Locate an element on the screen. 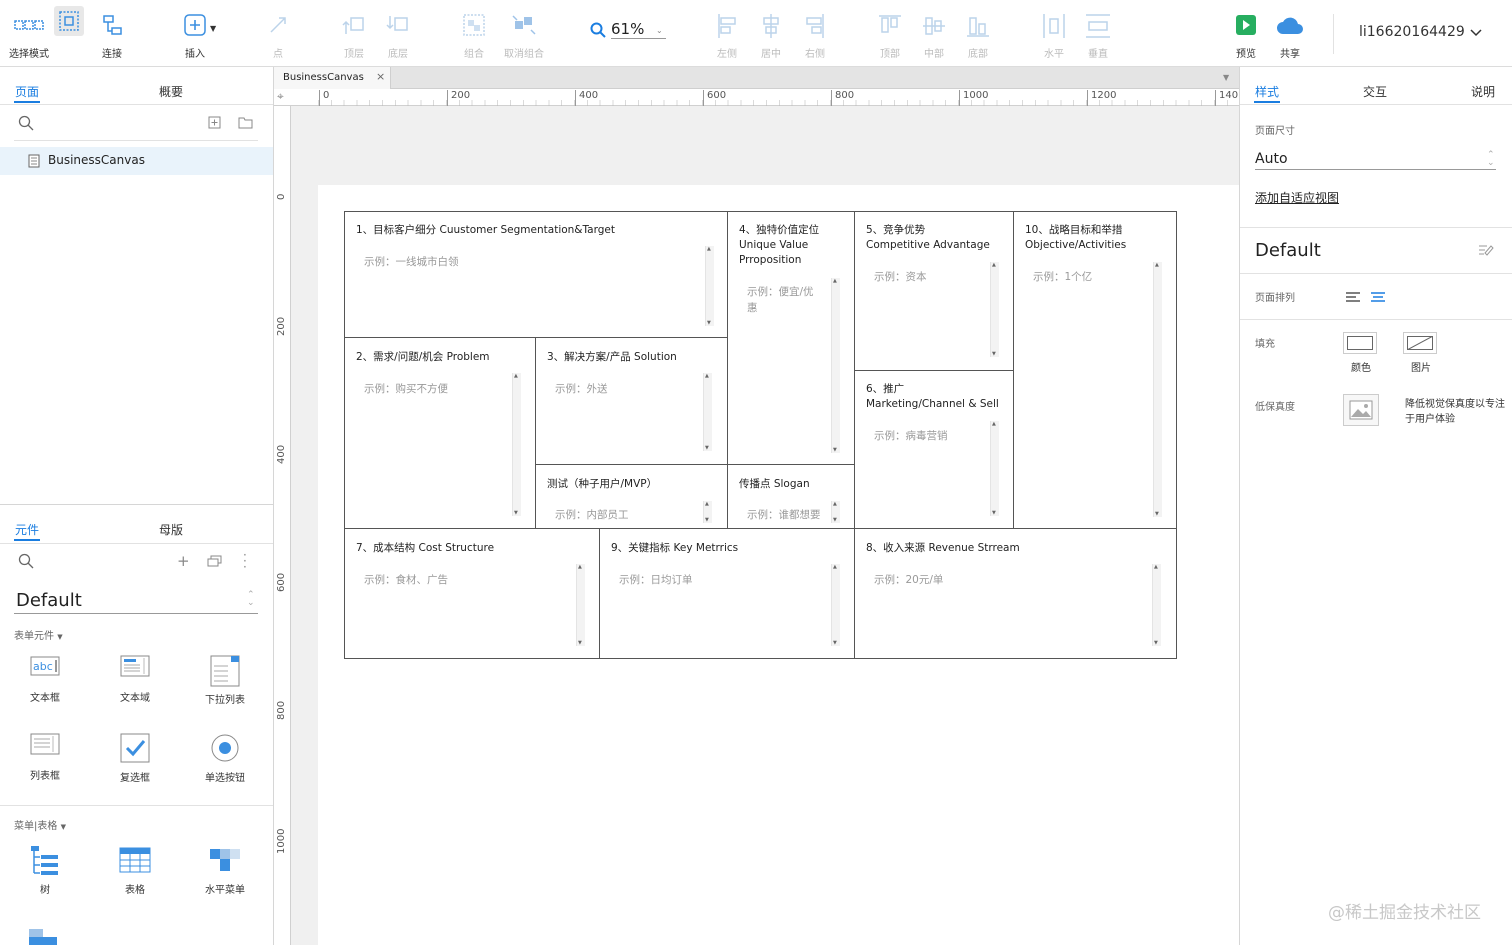  page-icon is located at coordinates (34, 161).